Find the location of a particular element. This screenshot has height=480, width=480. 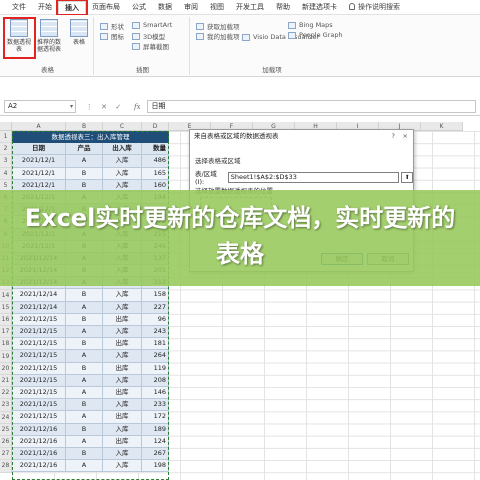

column-header: K is located at coordinates (442, 126).